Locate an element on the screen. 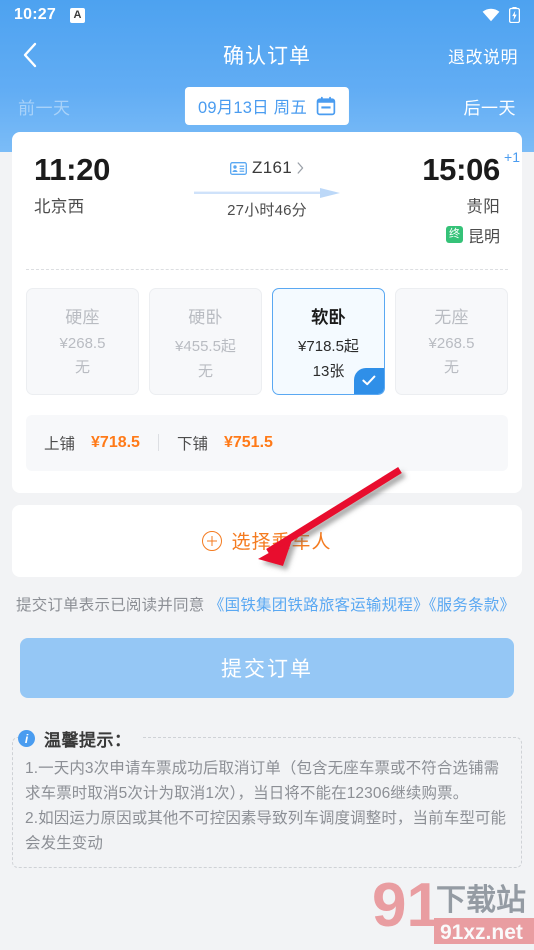 Image resolution: width=534 pixels, height=950 pixels. seat-class-name: 软卧 is located at coordinates (328, 317).